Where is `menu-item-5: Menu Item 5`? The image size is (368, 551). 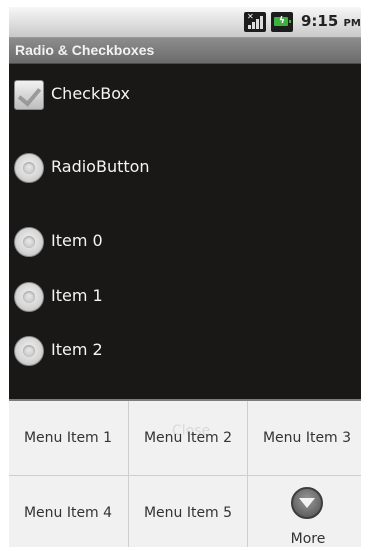 menu-item-5: Menu Item 5 is located at coordinates (188, 511).